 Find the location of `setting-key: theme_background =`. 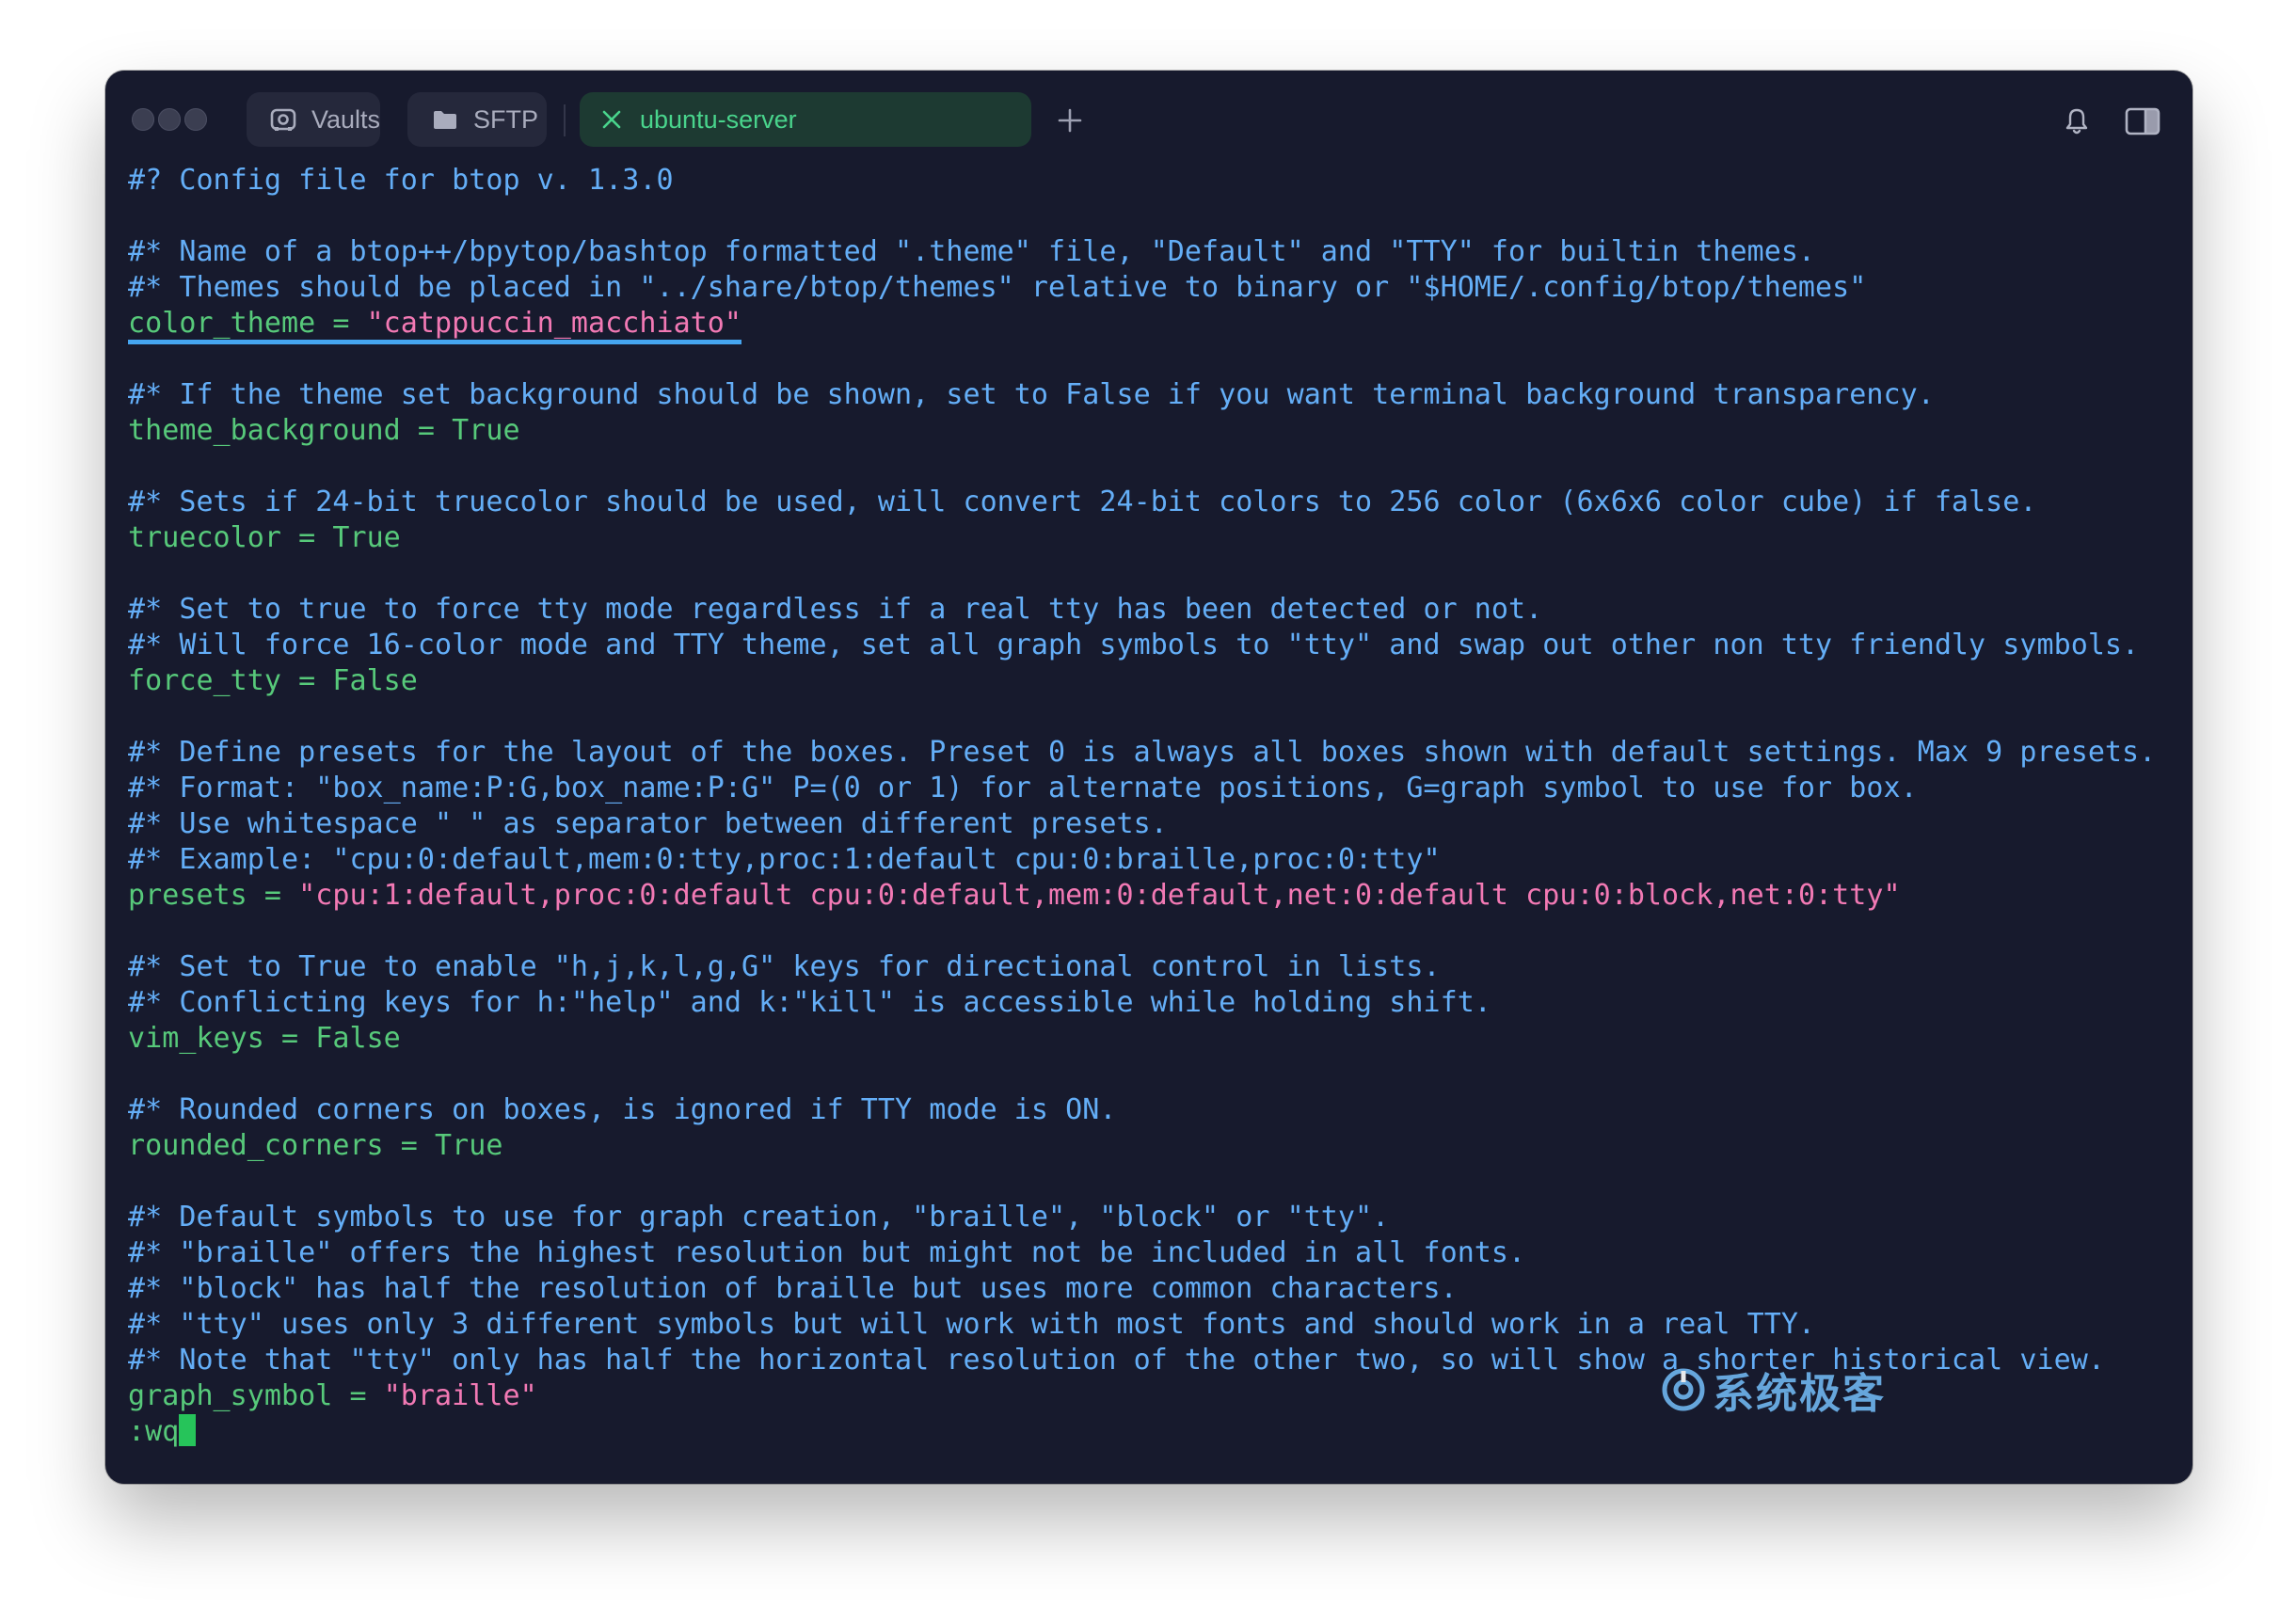

setting-key: theme_background = is located at coordinates (290, 430).